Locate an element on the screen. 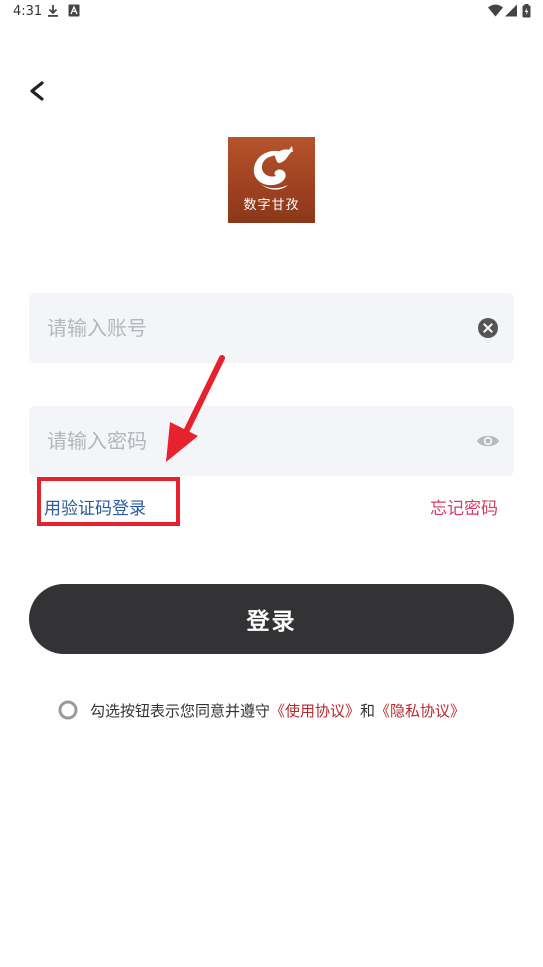 Image resolution: width=543 pixels, height=967 pixels. agreement-prefix-text: 勾选按钮表示您同意并遵守 is located at coordinates (180, 710).